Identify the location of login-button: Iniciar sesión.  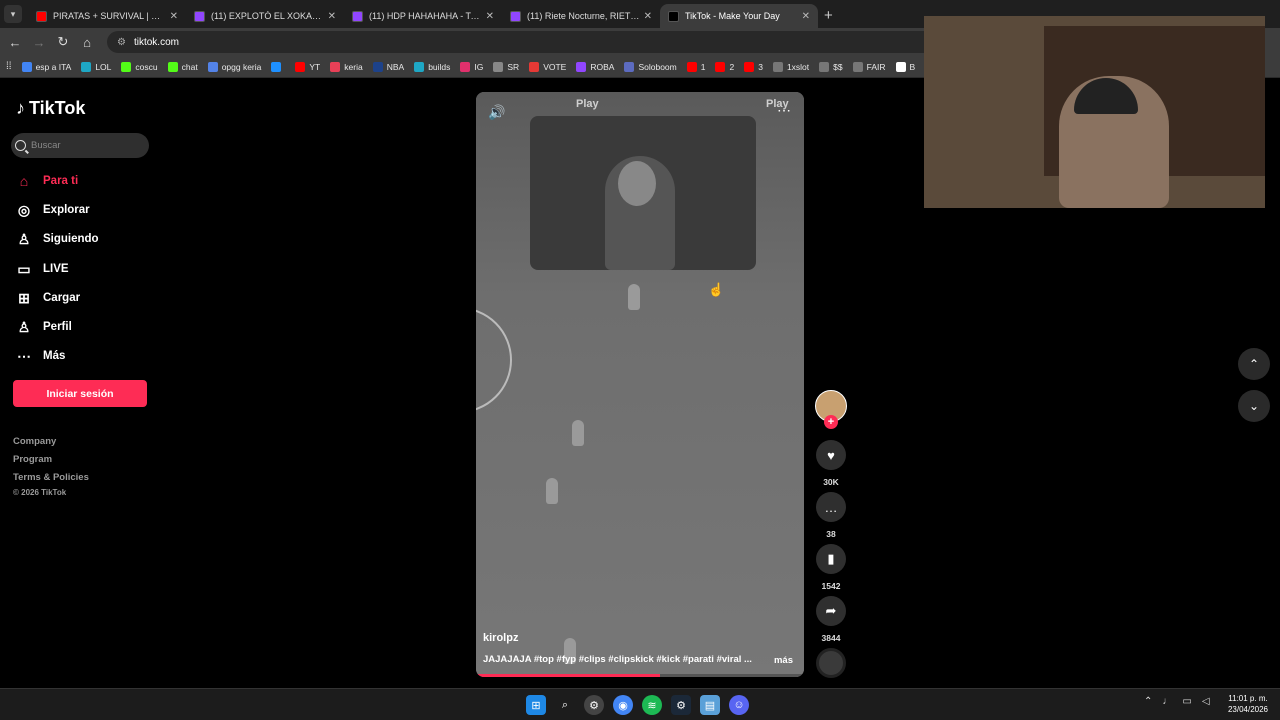
(80, 393).